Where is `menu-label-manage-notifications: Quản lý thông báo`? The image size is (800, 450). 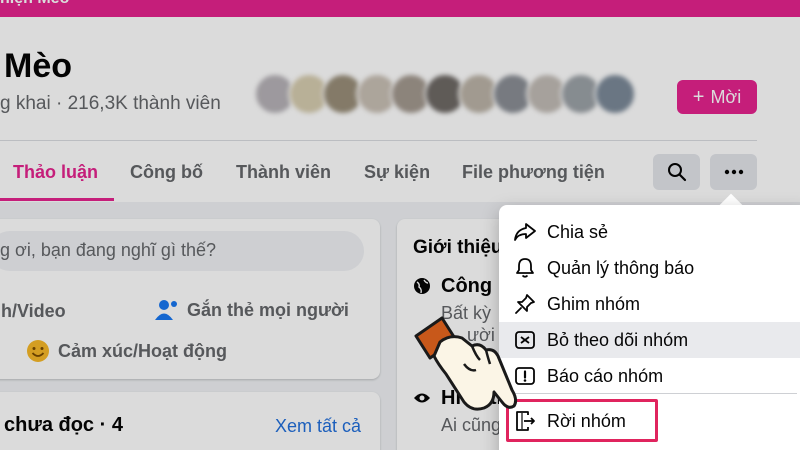
menu-label-manage-notifications: Quản lý thông báo is located at coordinates (621, 267).